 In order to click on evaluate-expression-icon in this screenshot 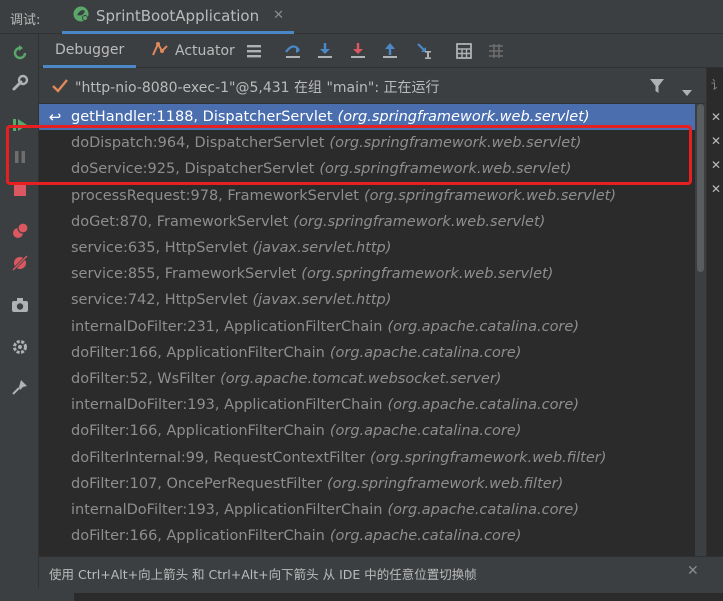, I will do `click(464, 51)`.